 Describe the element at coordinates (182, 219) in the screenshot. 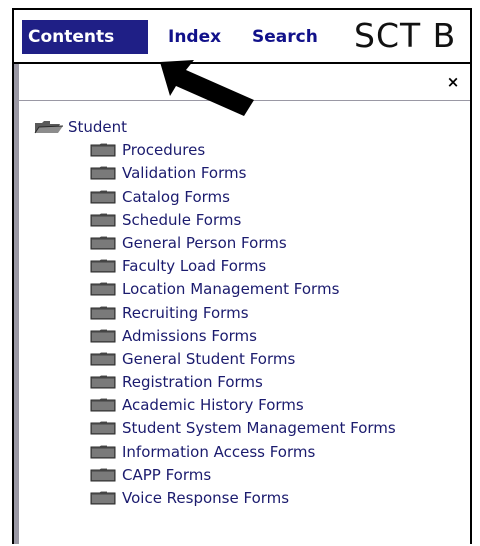

I see `tree-node-label: Schedule Forms` at that location.